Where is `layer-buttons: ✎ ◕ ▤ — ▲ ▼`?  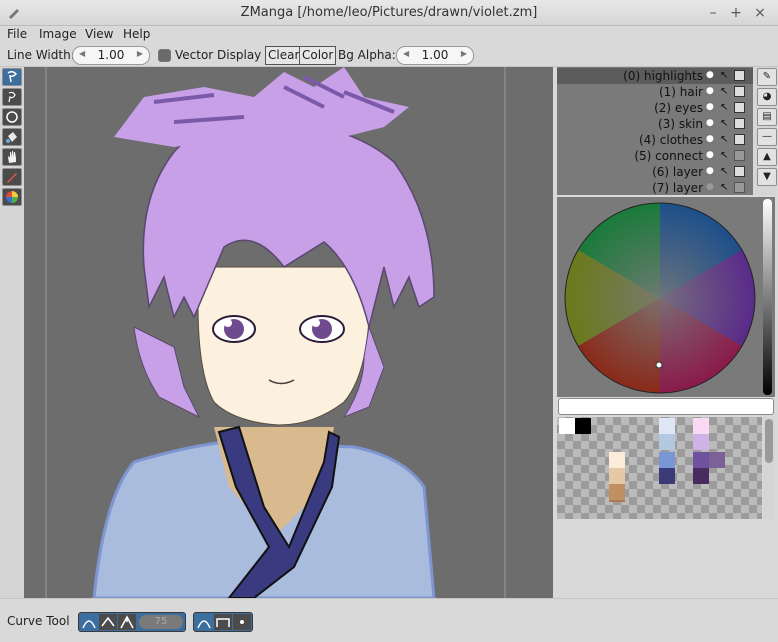
layer-buttons: ✎ ◕ ▤ — ▲ ▼ is located at coordinates (766, 131).